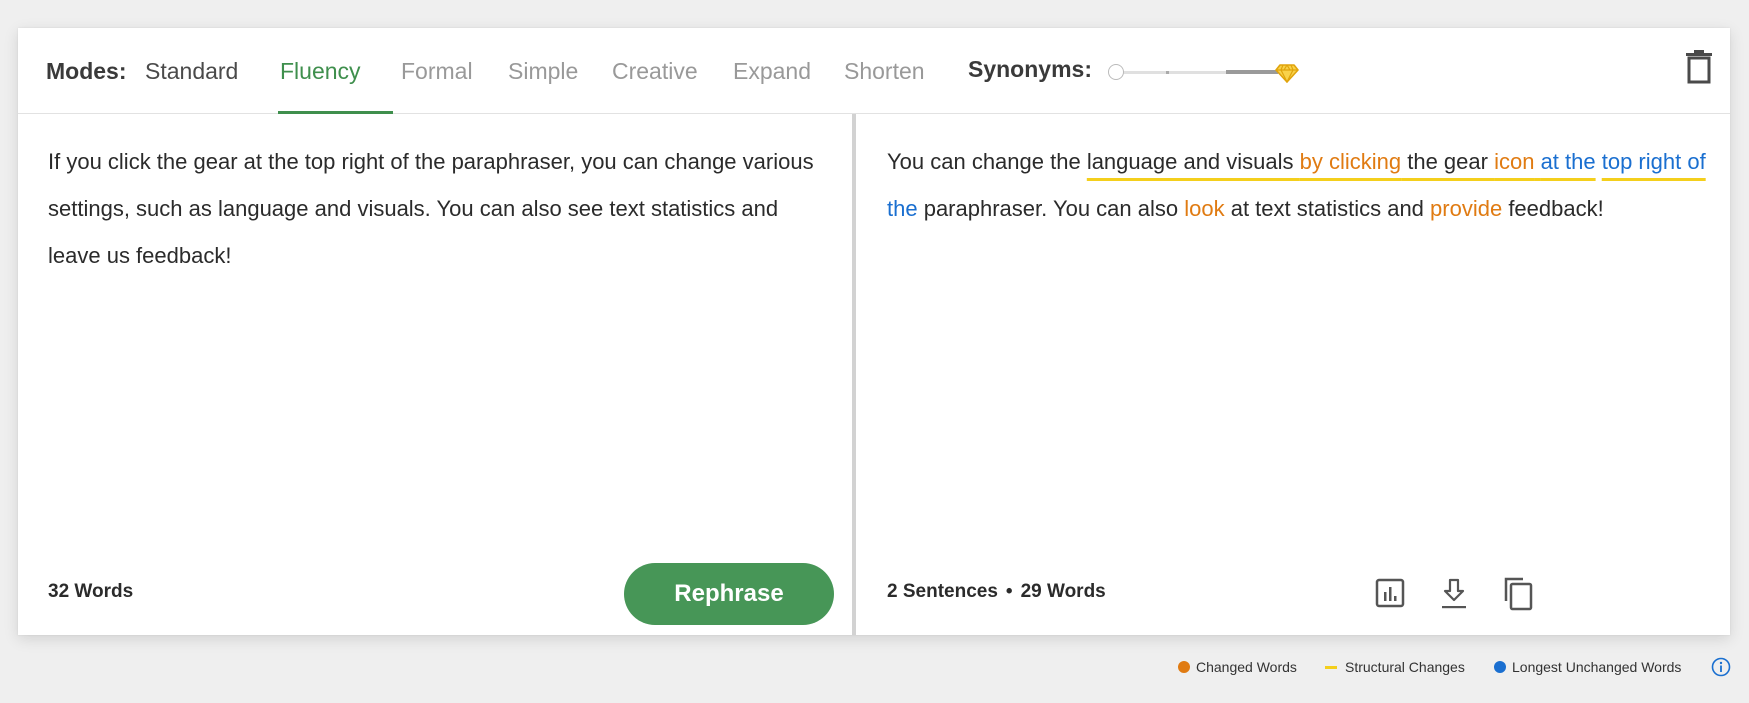 The width and height of the screenshot is (1749, 703). What do you see at coordinates (1063, 591) in the screenshot?
I see `output-word-count: 29 Words` at bounding box center [1063, 591].